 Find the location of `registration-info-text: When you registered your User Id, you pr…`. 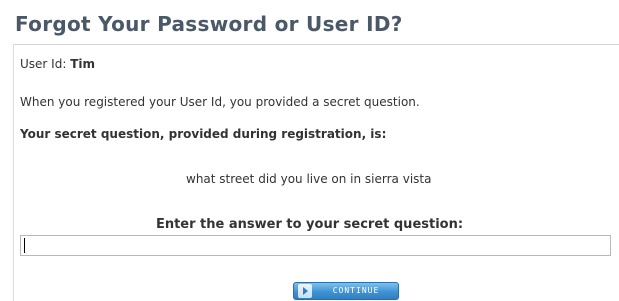

registration-info-text: When you registered your User Id, you pr… is located at coordinates (220, 102).